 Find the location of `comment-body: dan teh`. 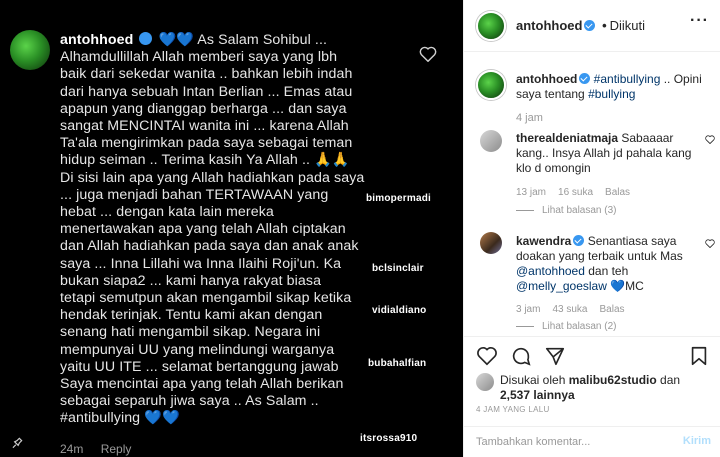

comment-body: dan teh is located at coordinates (606, 271).